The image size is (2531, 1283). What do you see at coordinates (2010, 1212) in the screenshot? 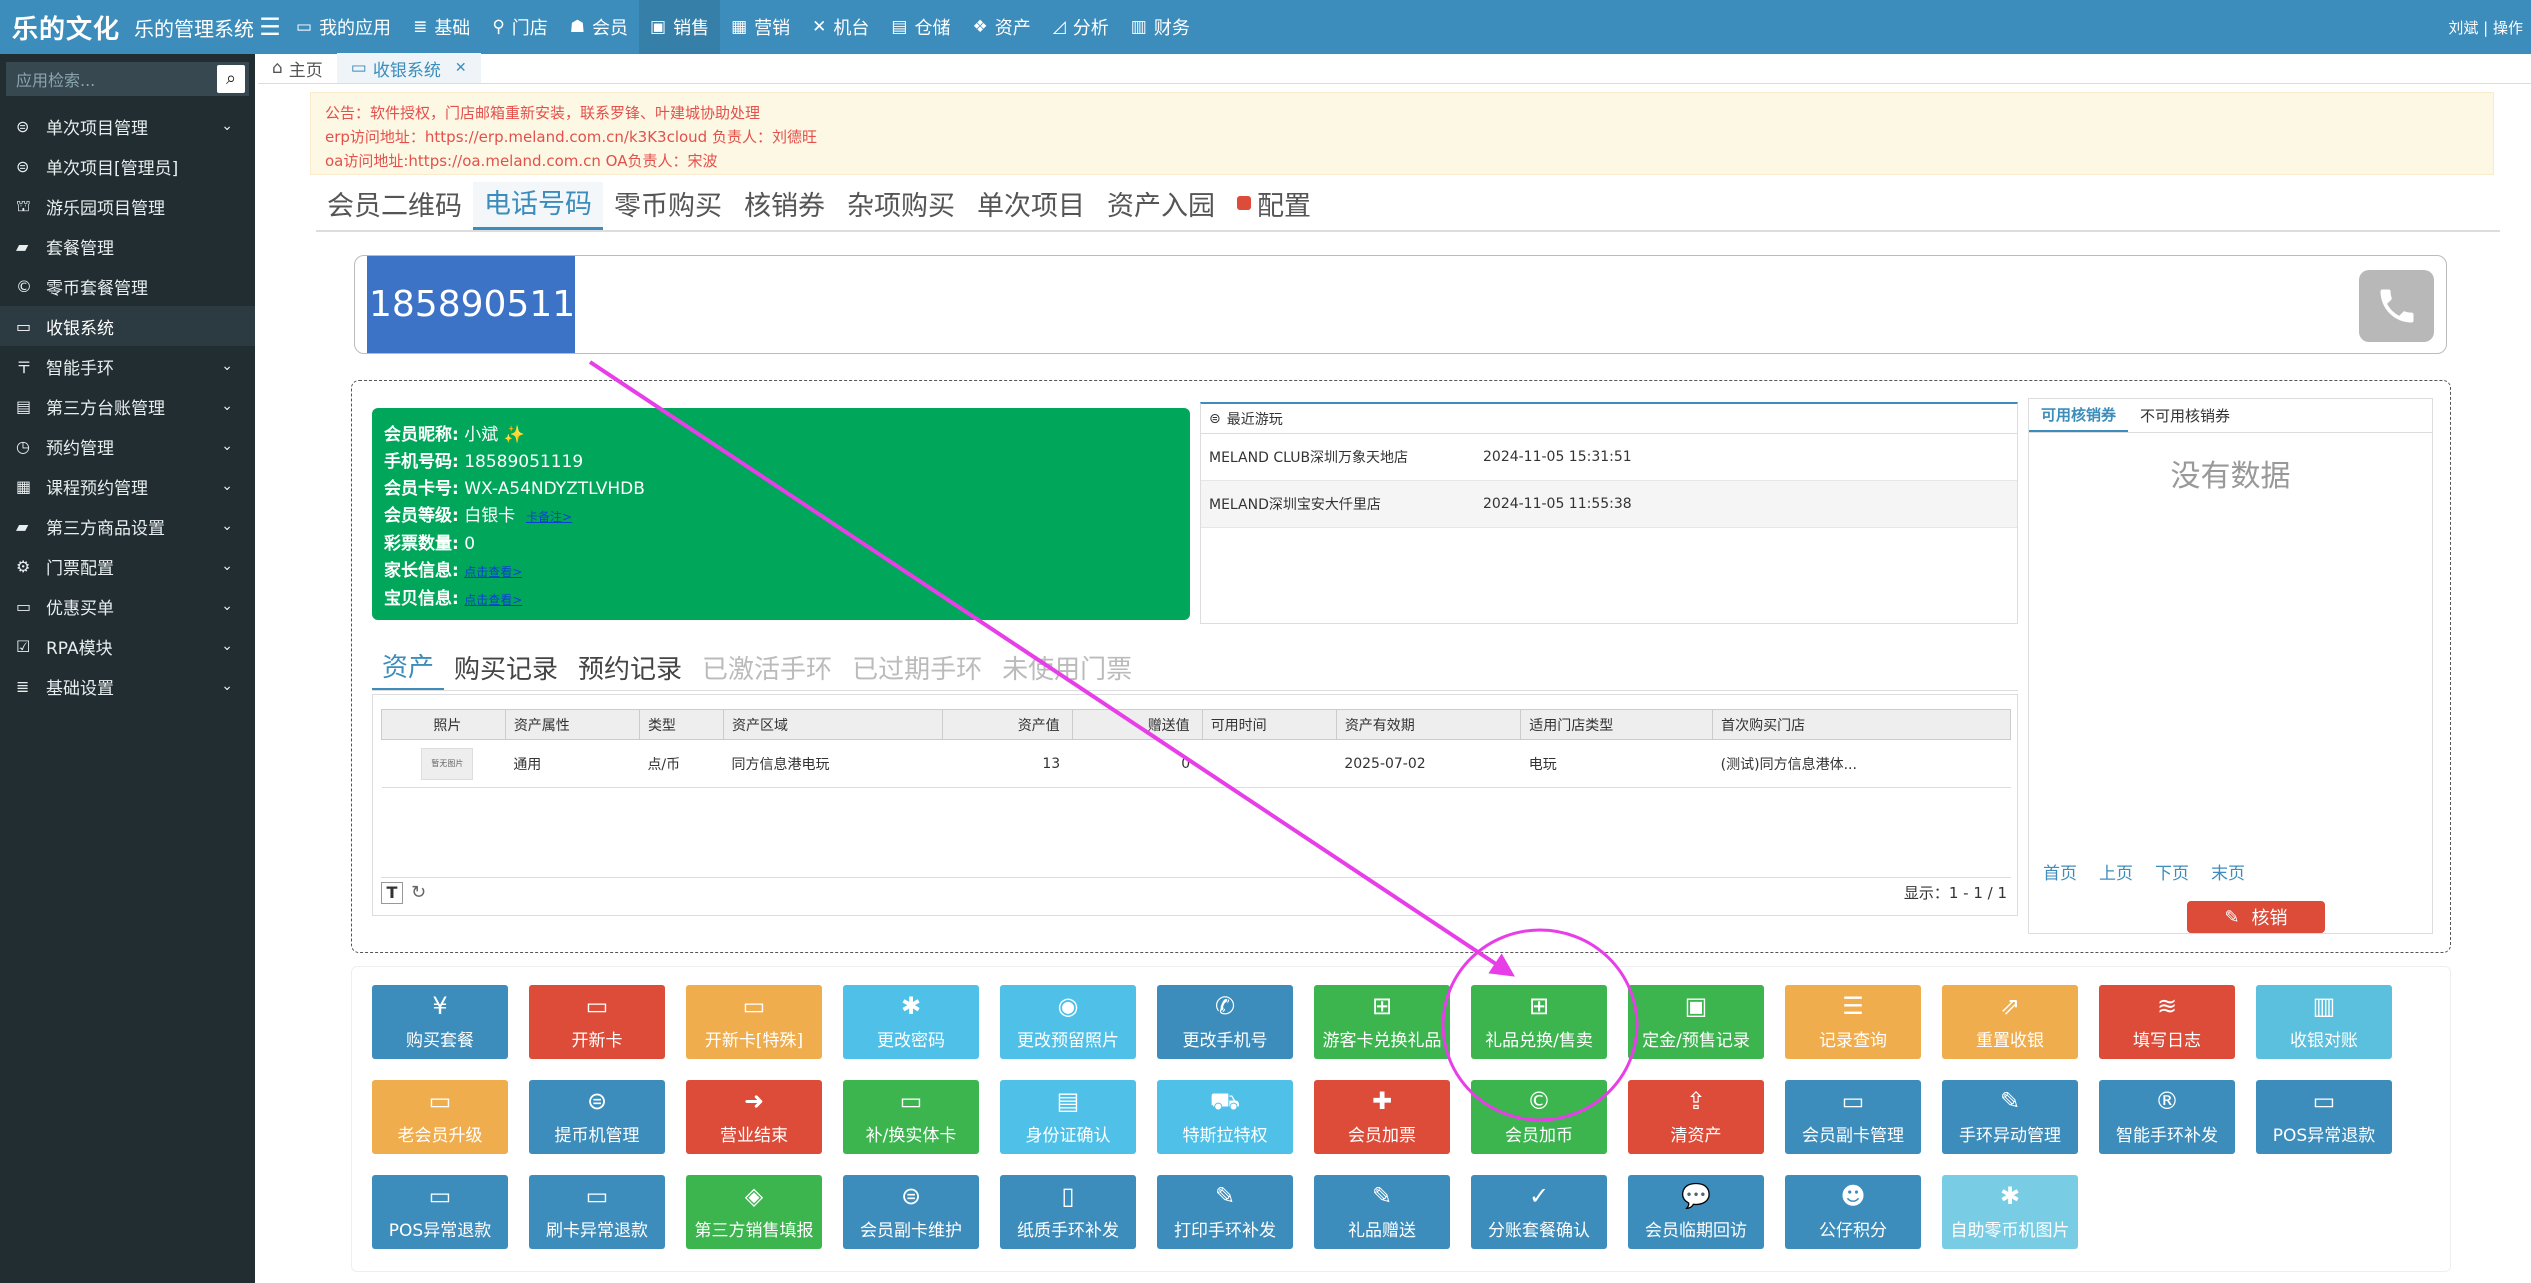
I see `action-button: ✱ 自助零币机图片` at bounding box center [2010, 1212].